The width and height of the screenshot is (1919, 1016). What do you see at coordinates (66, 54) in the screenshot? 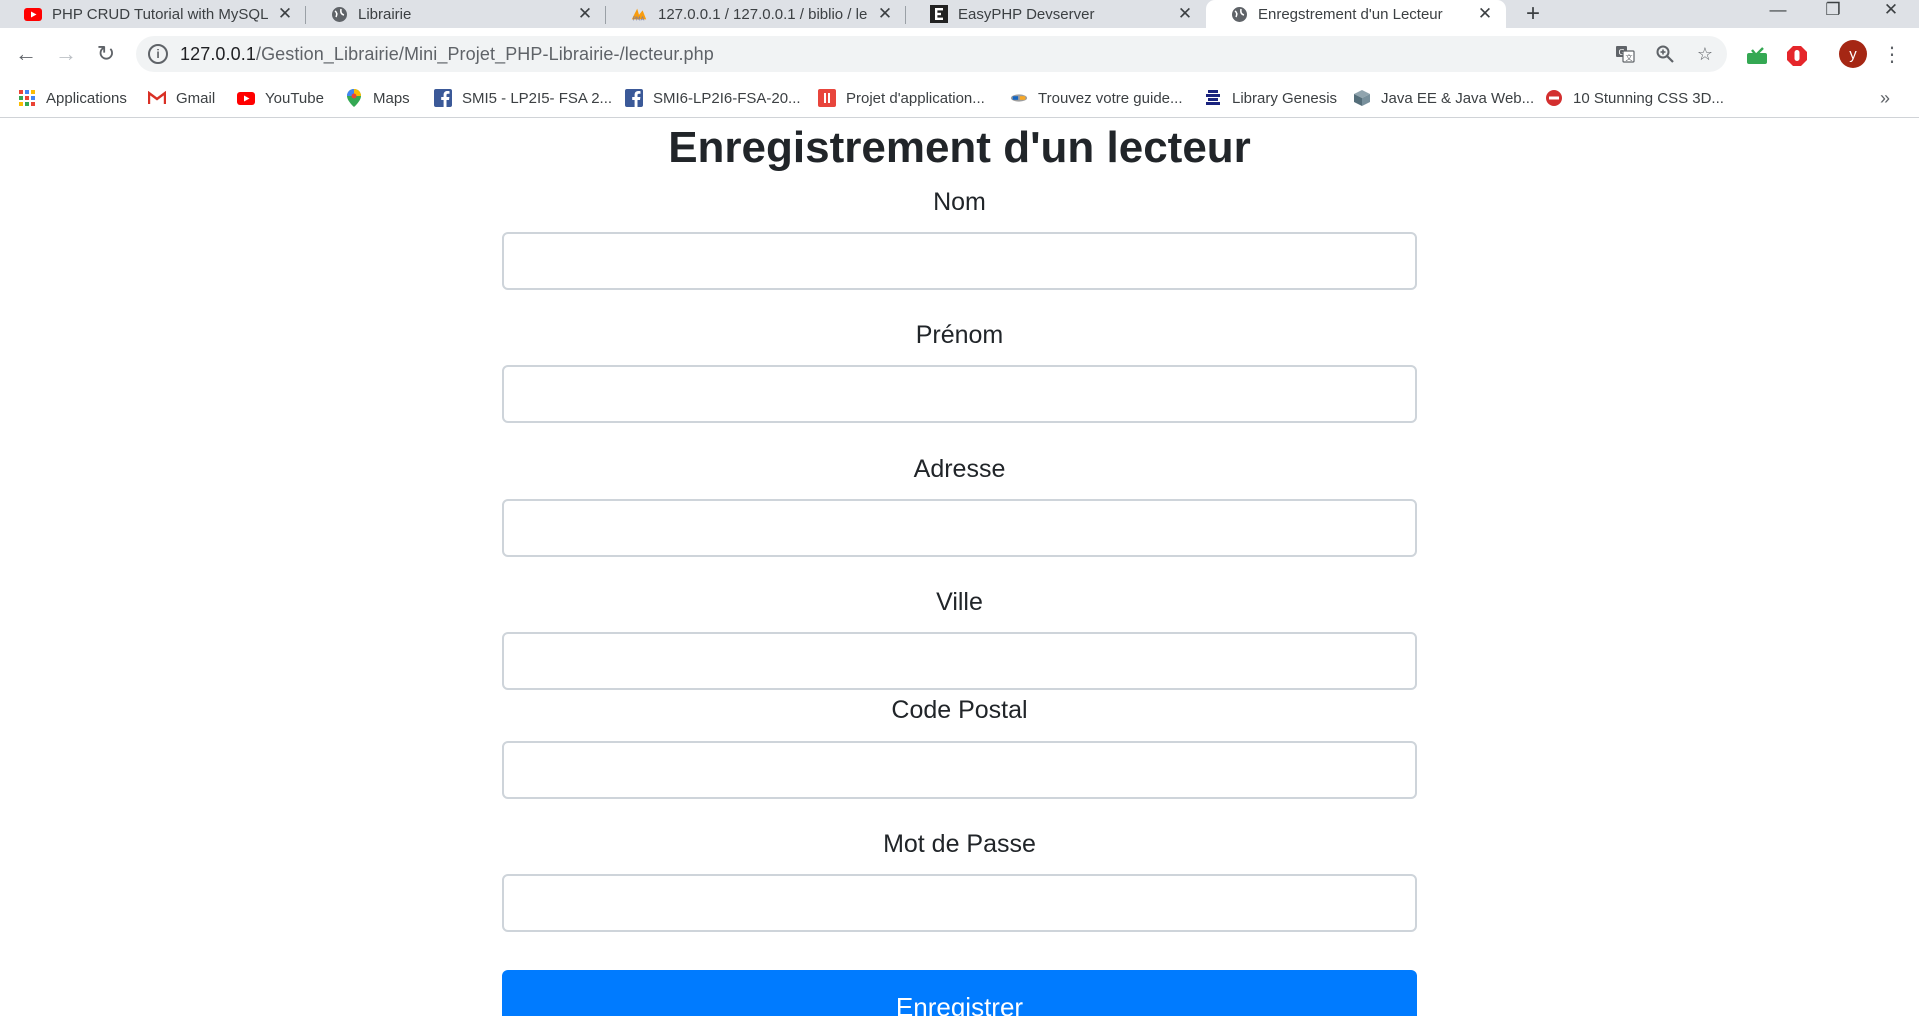
I see `forward-arrow-icon: →` at bounding box center [66, 54].